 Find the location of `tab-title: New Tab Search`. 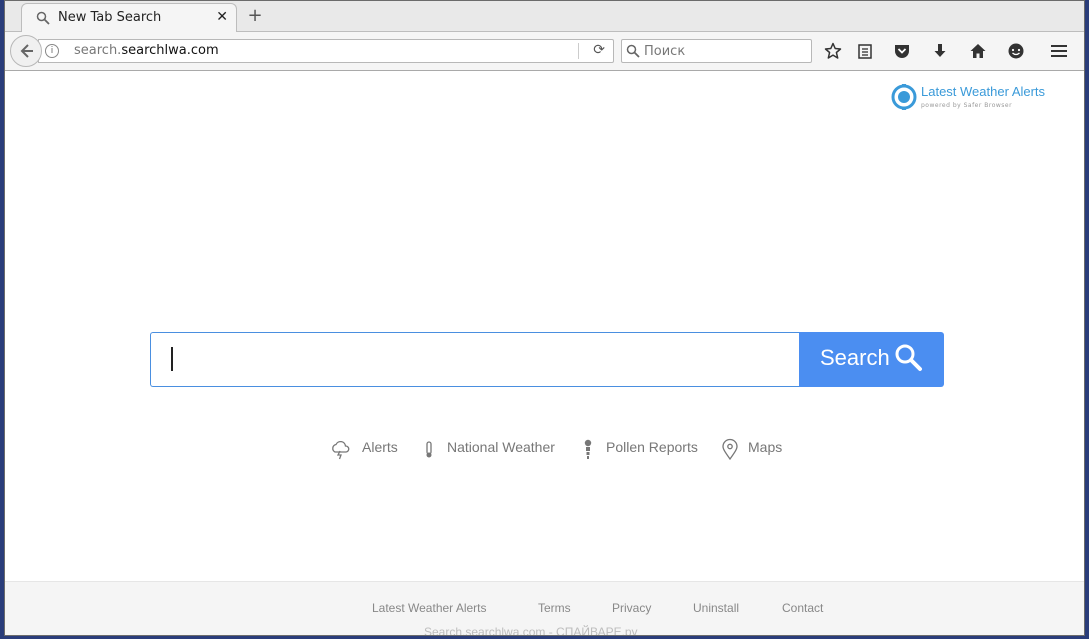

tab-title: New Tab Search is located at coordinates (110, 17).